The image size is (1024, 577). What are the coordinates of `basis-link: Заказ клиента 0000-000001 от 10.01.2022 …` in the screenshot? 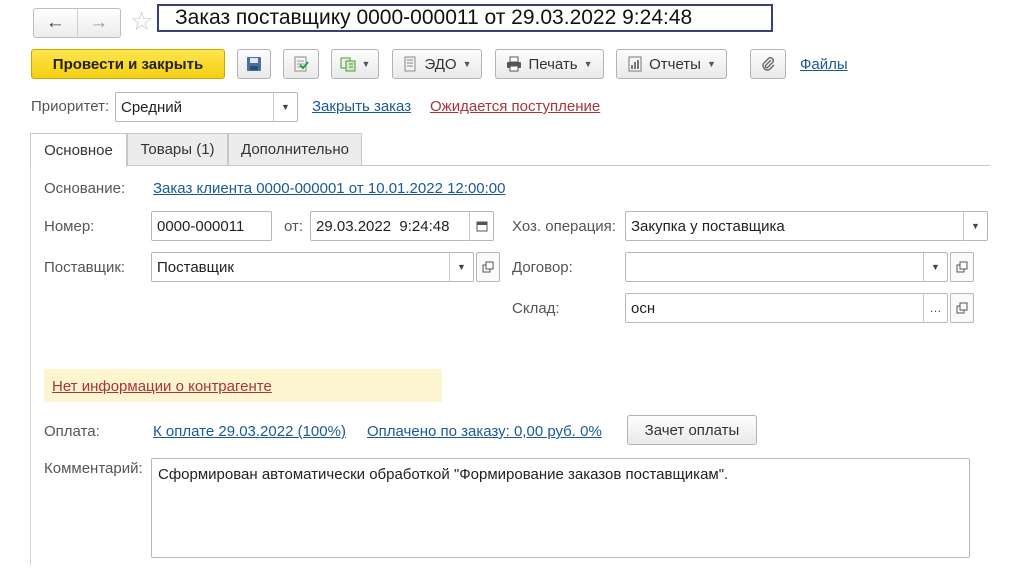 It's located at (329, 188).